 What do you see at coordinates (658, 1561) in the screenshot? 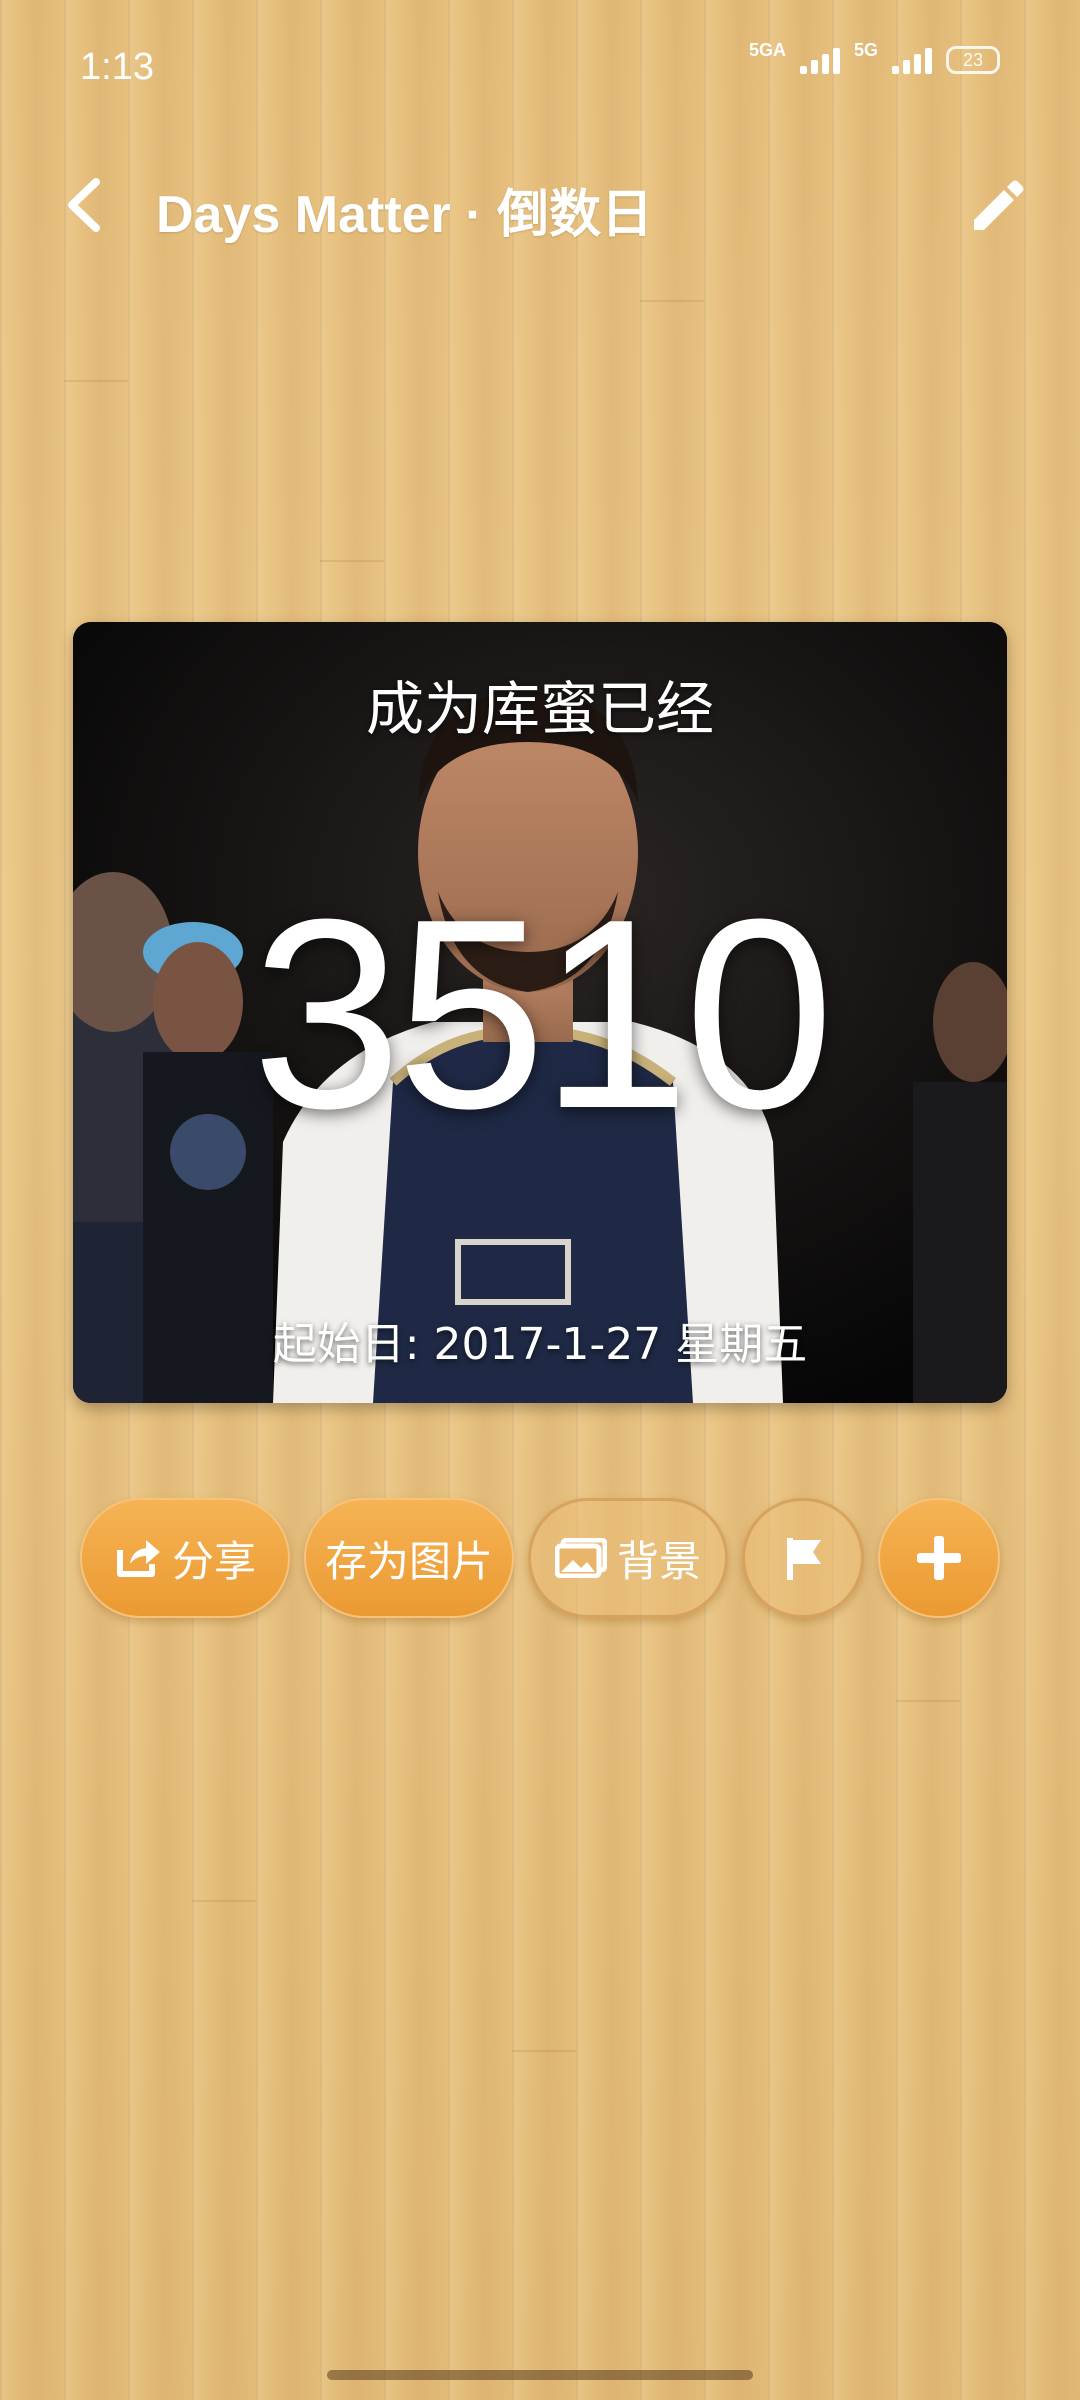
I see `background-label: 背景` at bounding box center [658, 1561].